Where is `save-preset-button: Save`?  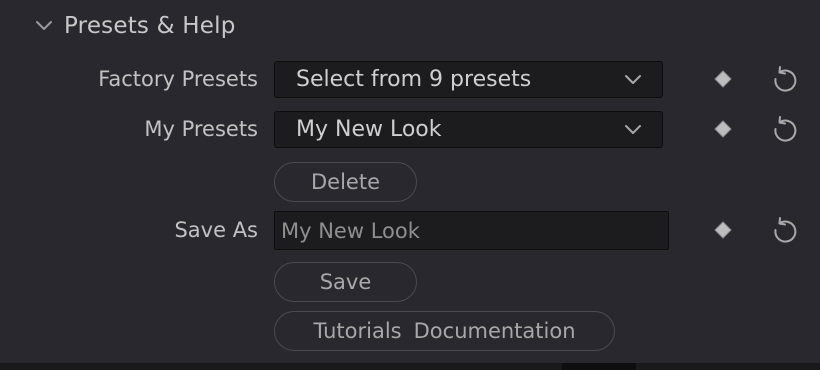
save-preset-button: Save is located at coordinates (345, 282).